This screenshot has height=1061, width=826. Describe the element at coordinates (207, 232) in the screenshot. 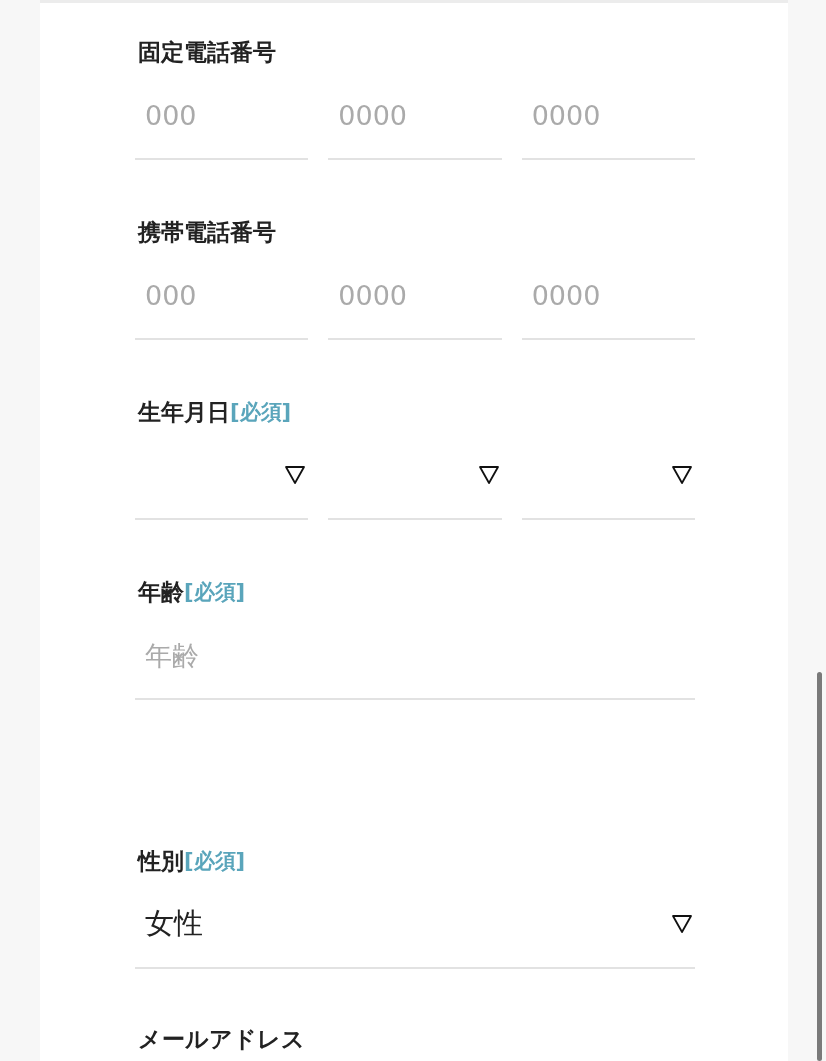

I see `field-label: 携帯電話番号` at that location.